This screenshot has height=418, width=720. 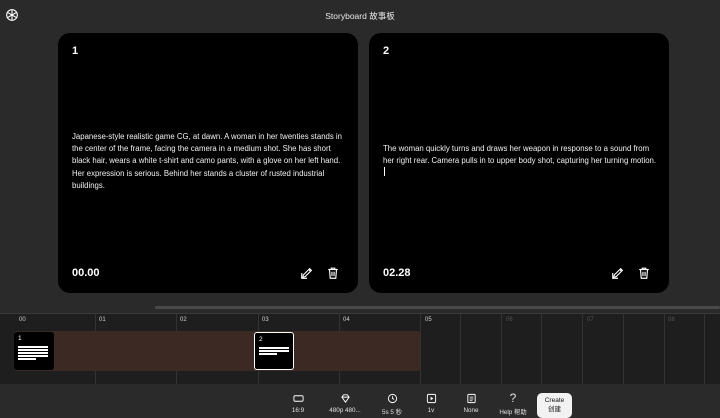 What do you see at coordinates (360, 16) in the screenshot?
I see `page-title: Storyboard 故事板` at bounding box center [360, 16].